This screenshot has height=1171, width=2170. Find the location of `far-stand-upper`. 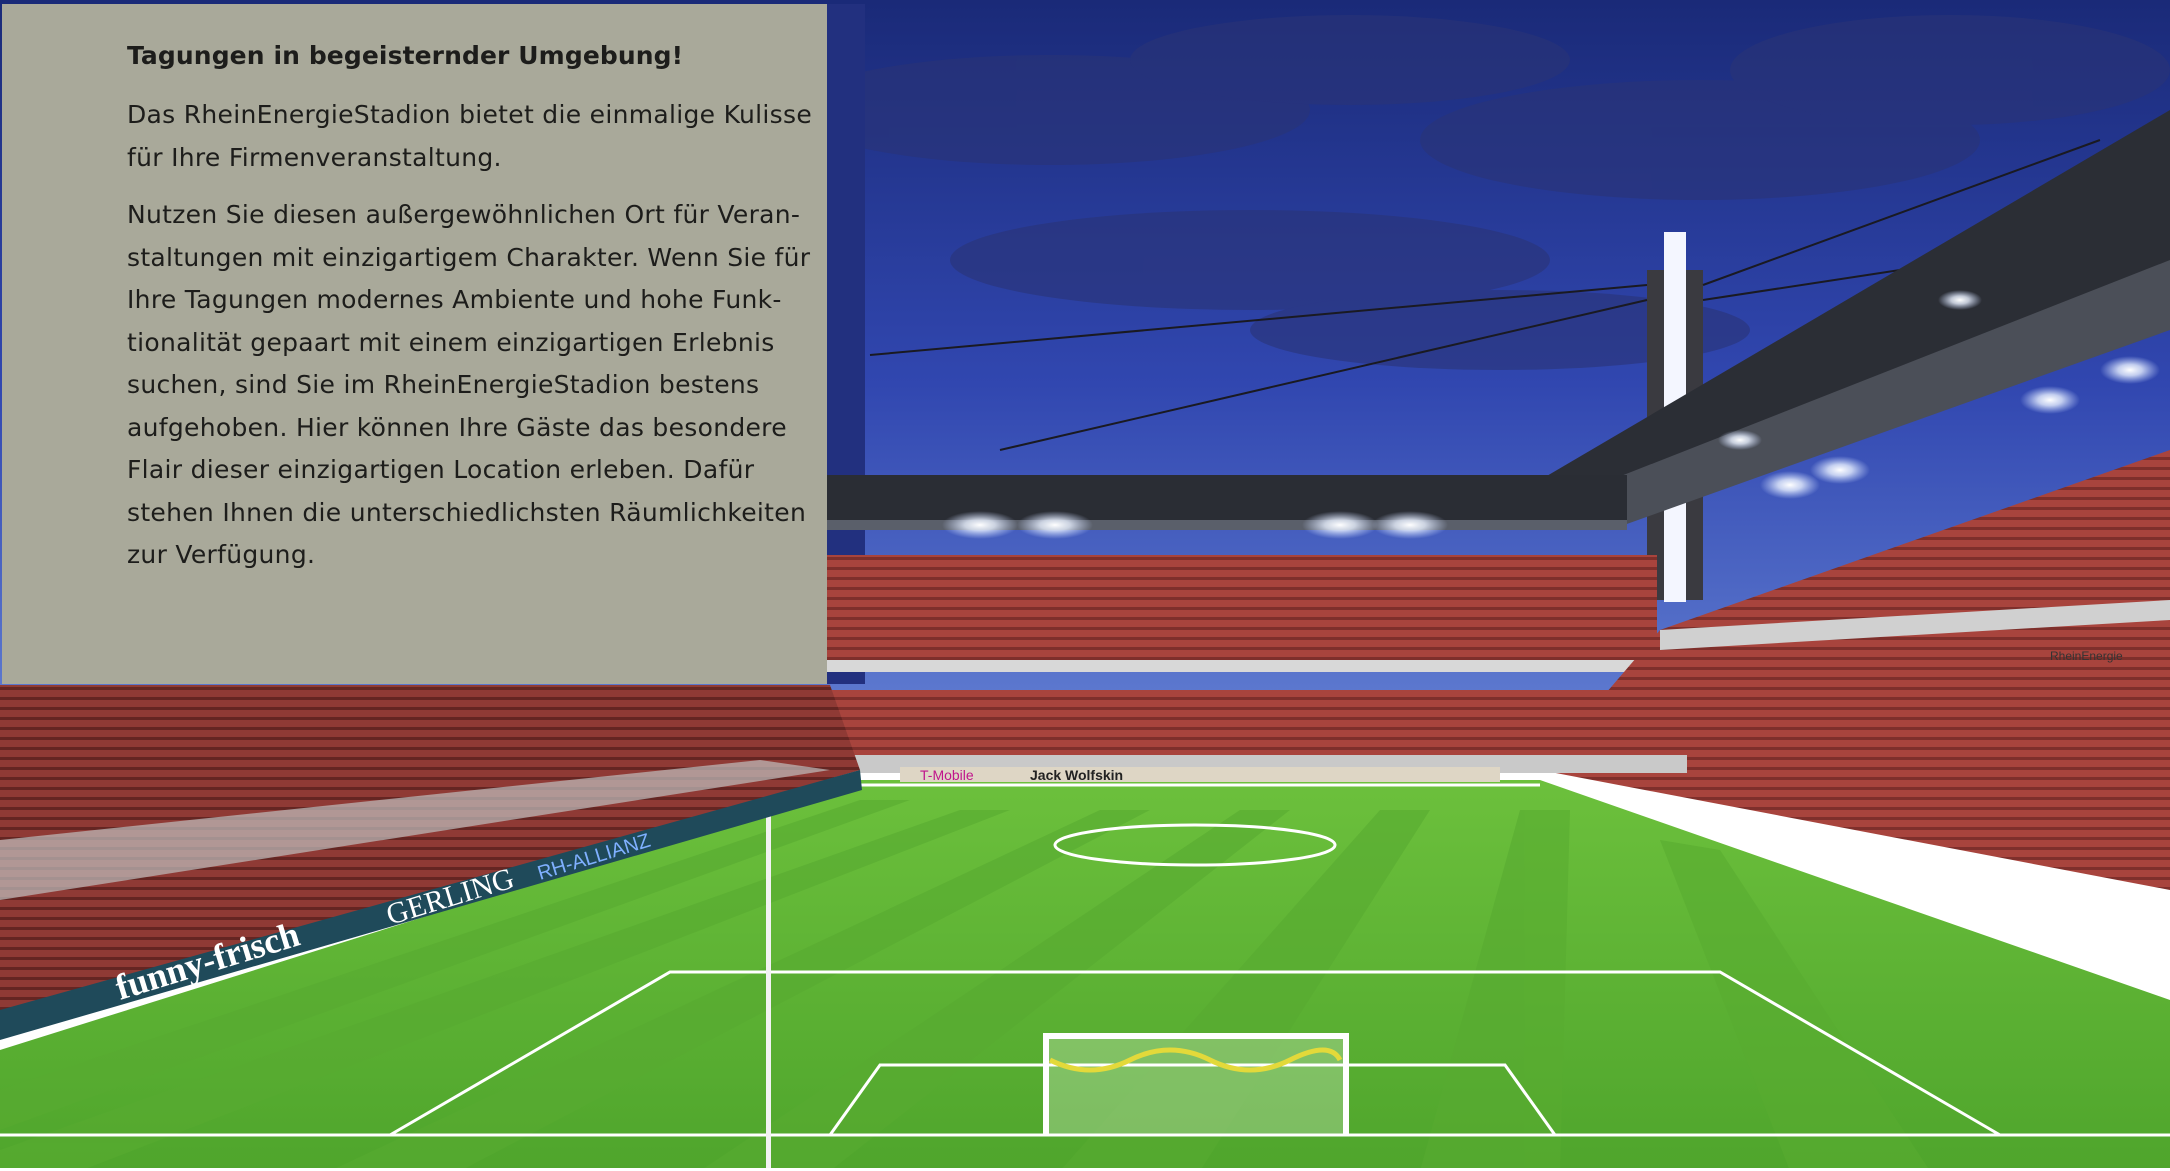

far-stand-upper is located at coordinates (1242, 607).